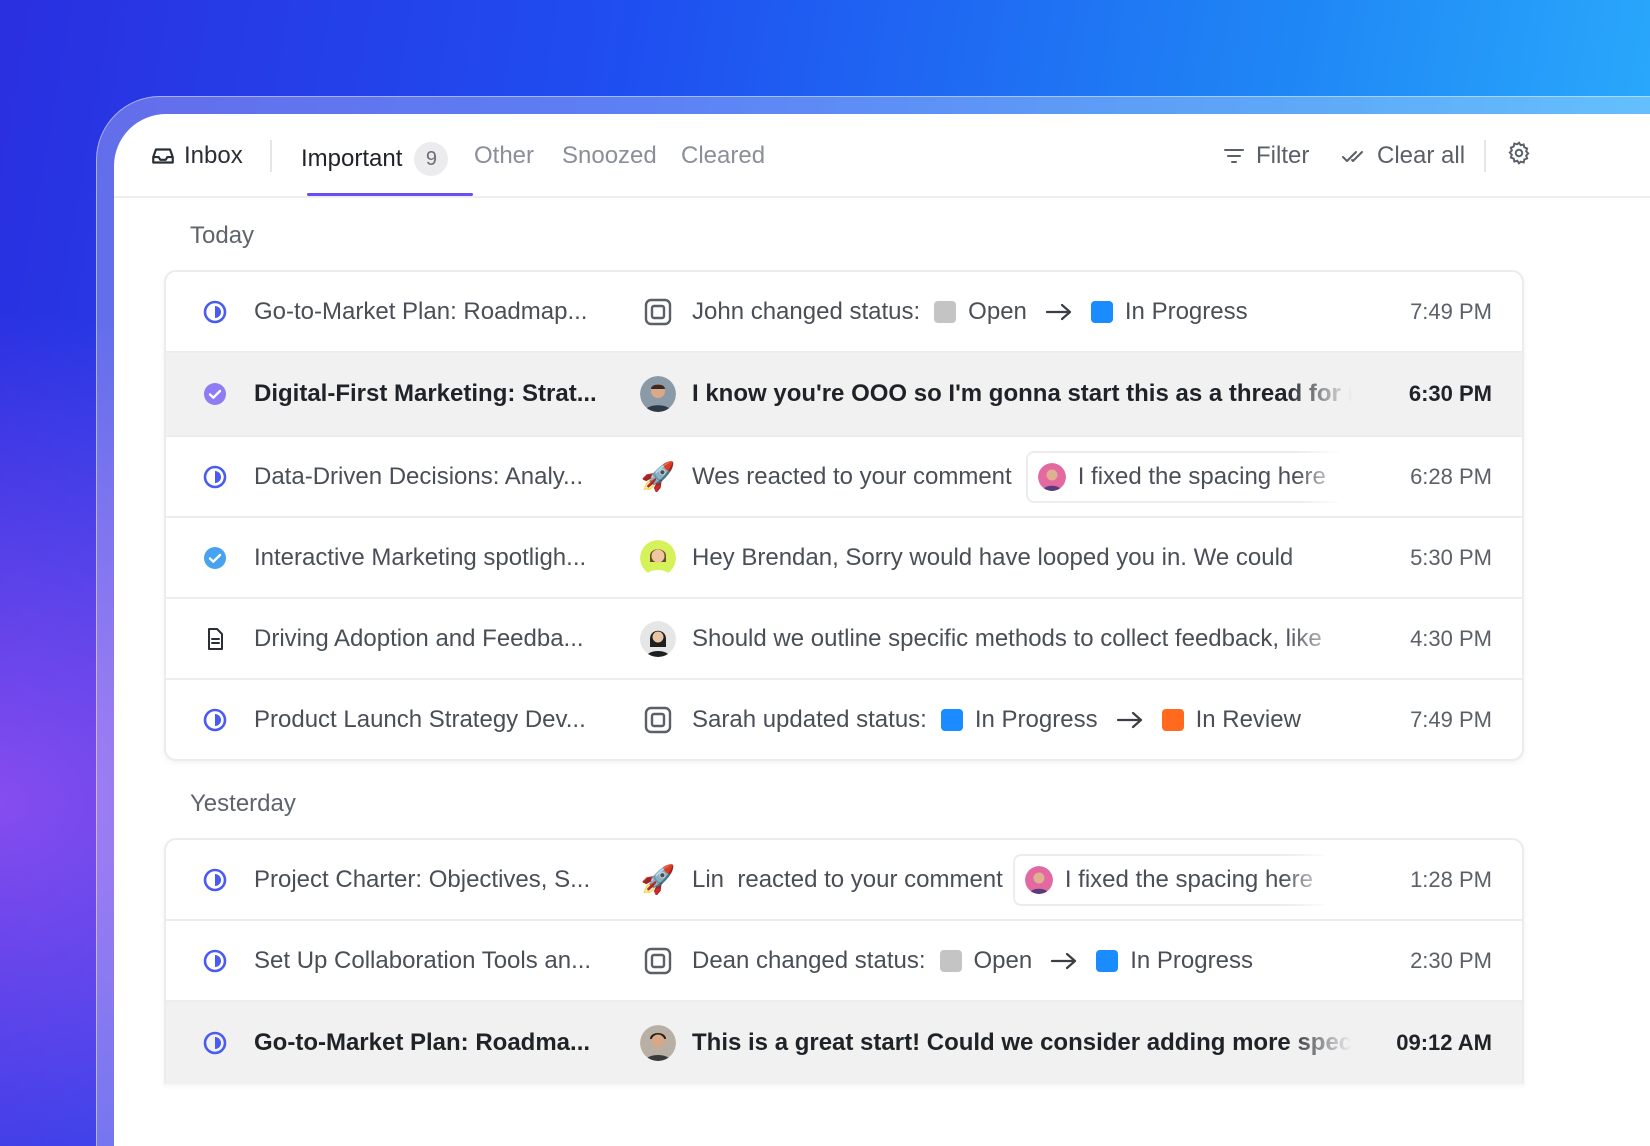 Image resolution: width=1650 pixels, height=1146 pixels. I want to click on status-change-text: Dean changed status:, so click(809, 960).